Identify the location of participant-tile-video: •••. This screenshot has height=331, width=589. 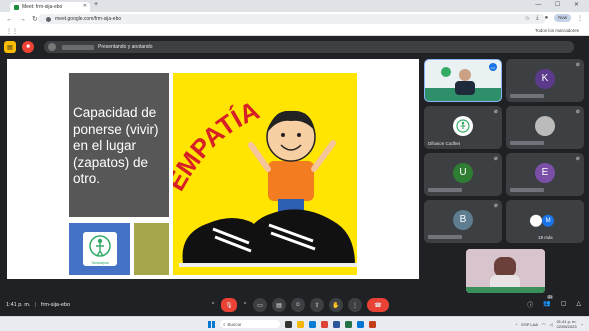
(463, 80).